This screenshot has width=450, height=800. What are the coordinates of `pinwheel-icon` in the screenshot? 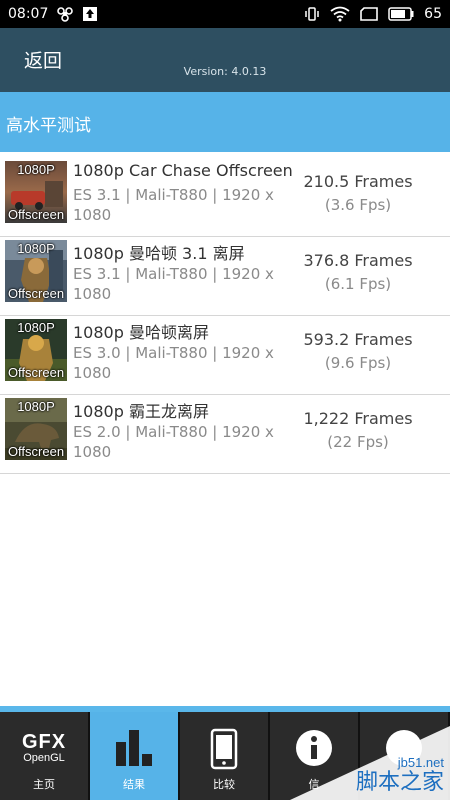 It's located at (65, 14).